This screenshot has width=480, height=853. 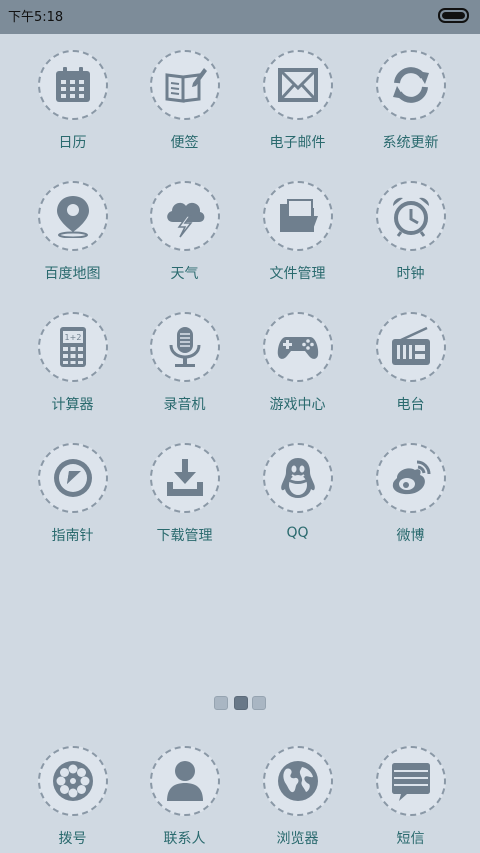 I want to click on compass-icon, so click(x=73, y=478).